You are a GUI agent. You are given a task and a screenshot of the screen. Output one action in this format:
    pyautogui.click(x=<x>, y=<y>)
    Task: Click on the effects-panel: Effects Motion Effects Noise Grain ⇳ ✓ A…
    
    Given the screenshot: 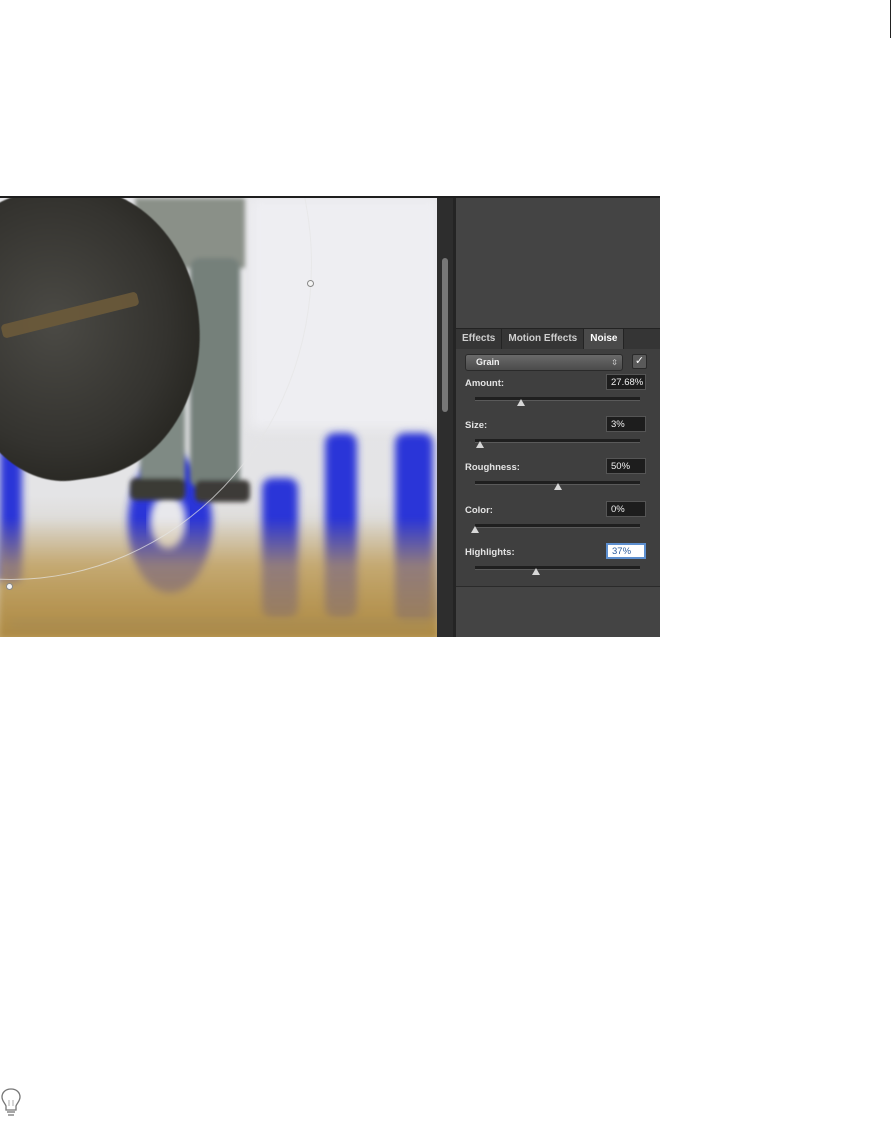 What is the action you would take?
    pyautogui.click(x=558, y=417)
    